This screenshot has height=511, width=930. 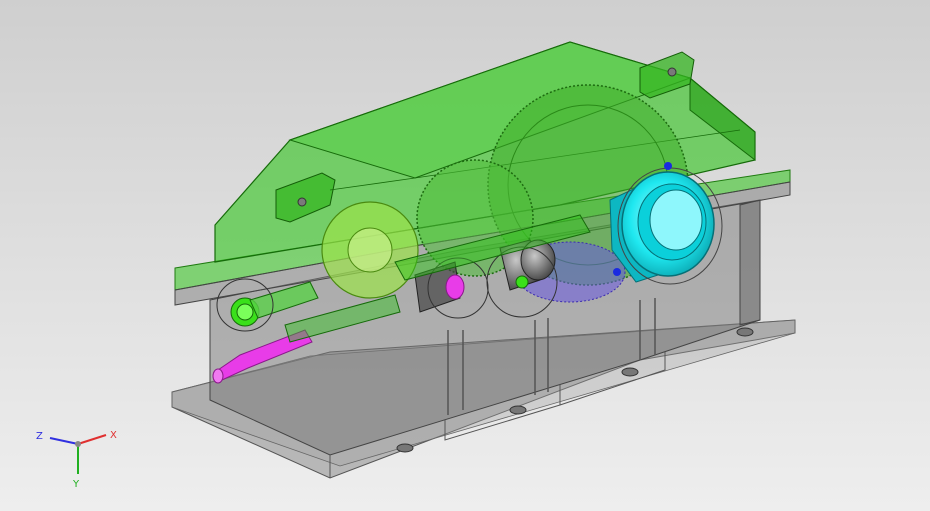 I want to click on coordinate-triad: X Z Y, so click(x=76, y=460).